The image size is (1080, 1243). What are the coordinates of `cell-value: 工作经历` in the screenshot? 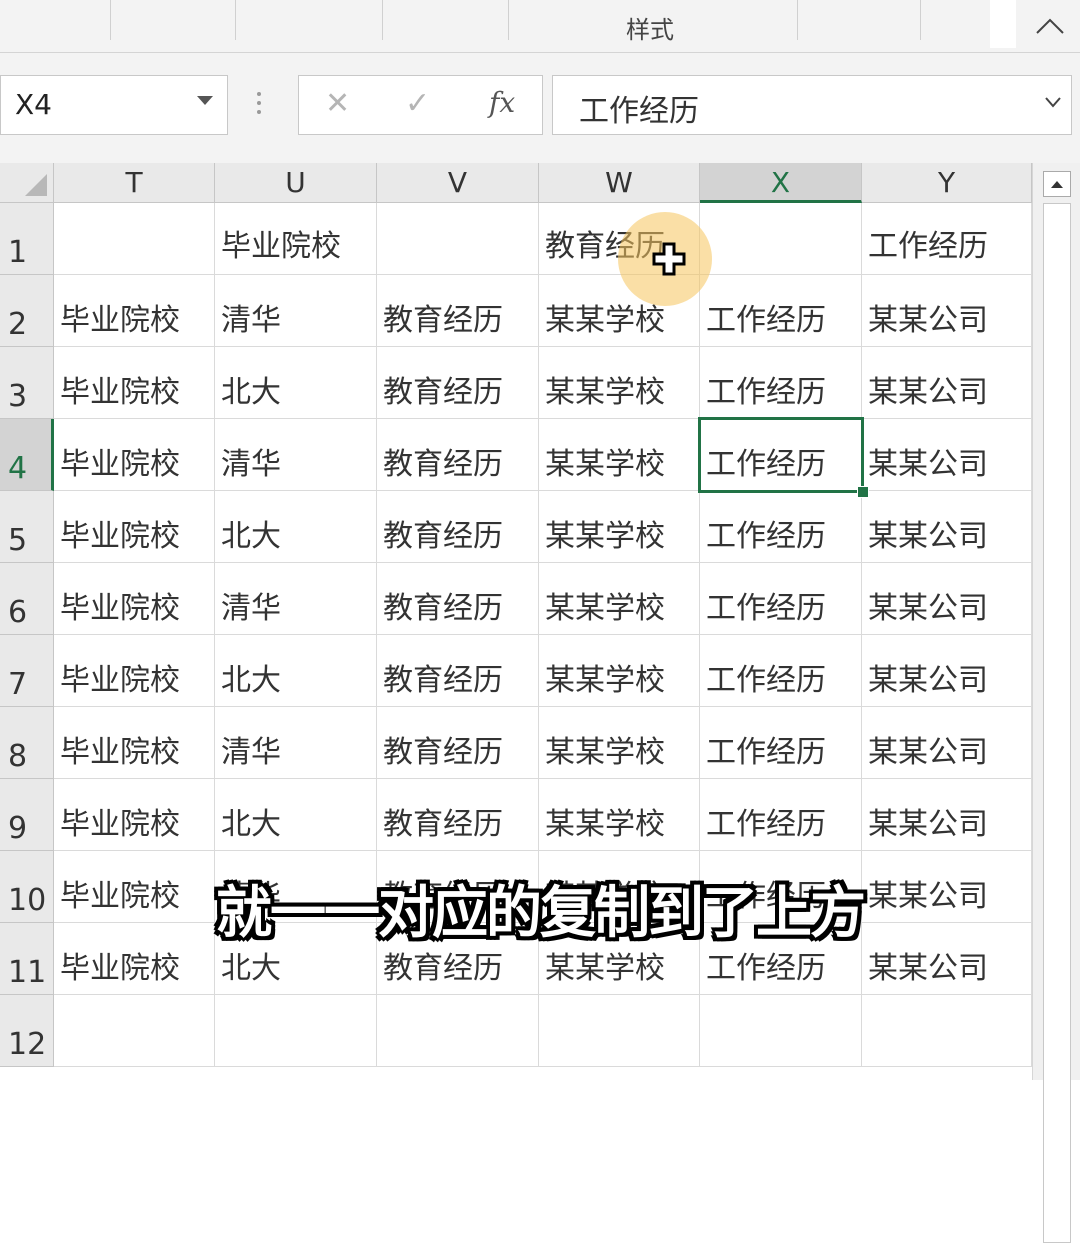 It's located at (766, 464).